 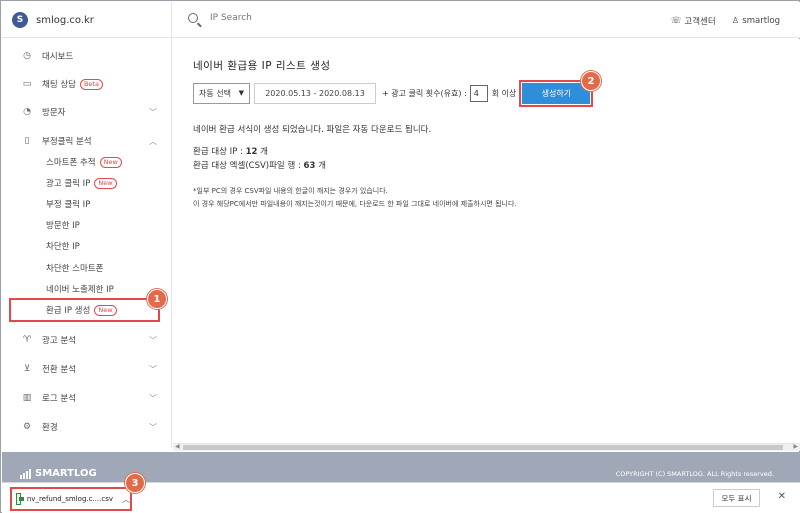 What do you see at coordinates (27, 369) in the screenshot?
I see `cart-icon: ⊻` at bounding box center [27, 369].